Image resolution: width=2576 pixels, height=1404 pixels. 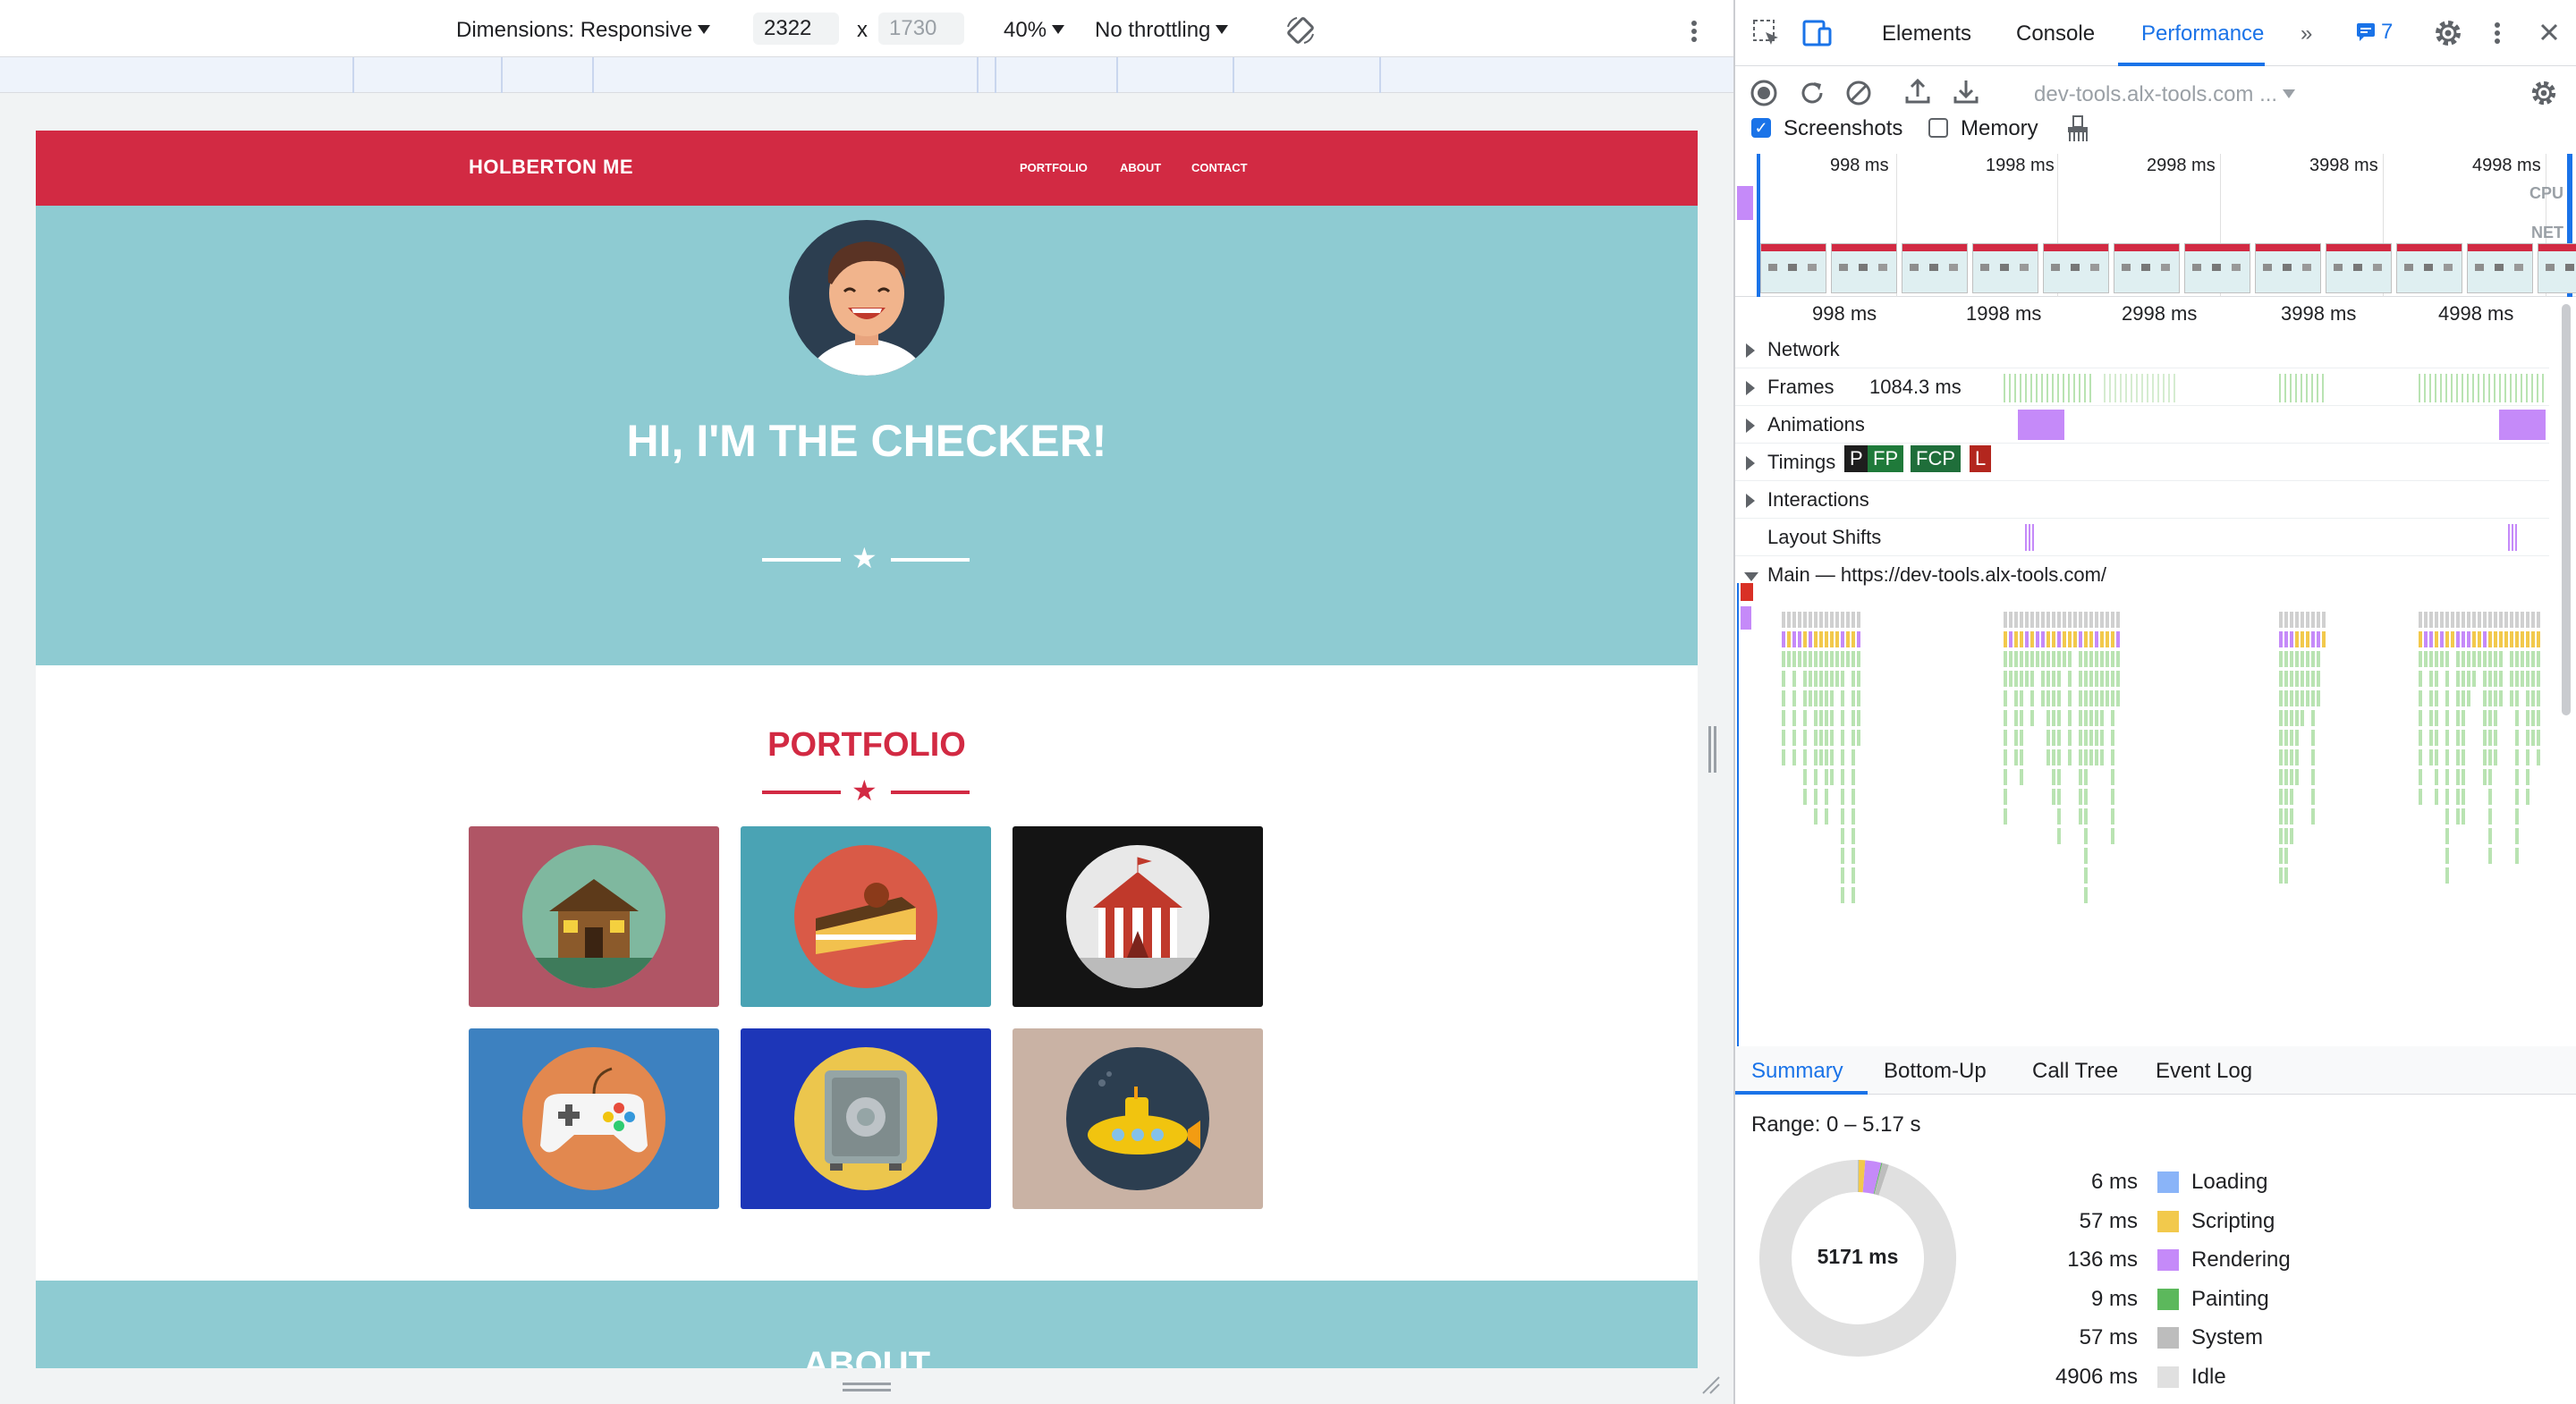 I want to click on portfolio-item-submarine, so click(x=1138, y=1118).